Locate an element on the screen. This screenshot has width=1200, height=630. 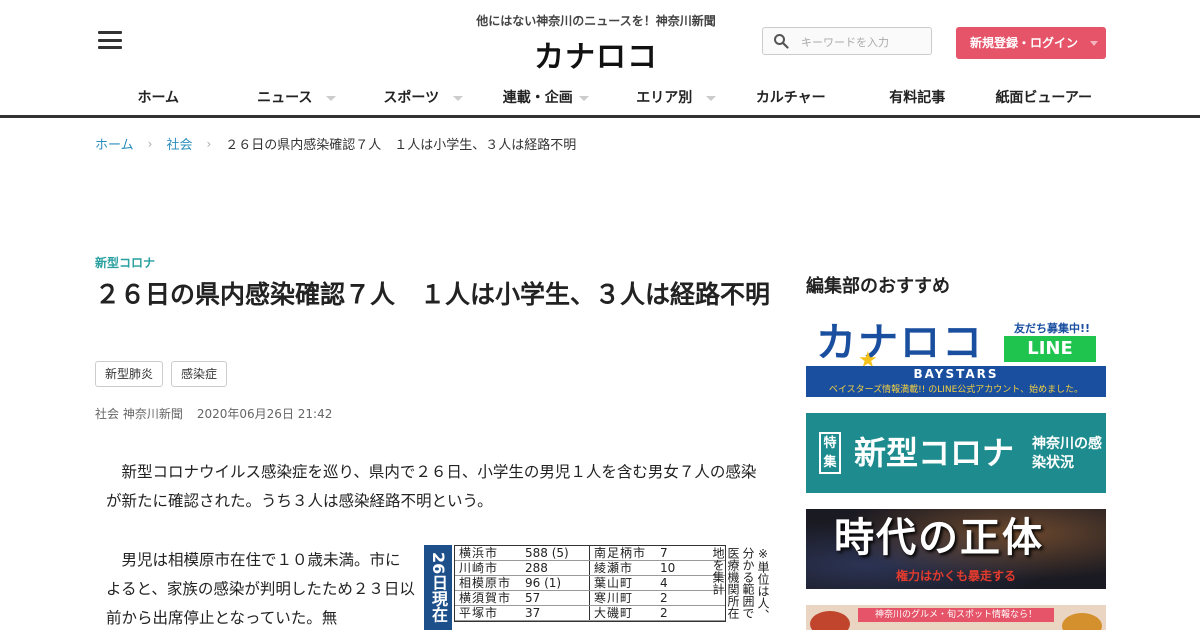
banner-logo: カナロコ is located at coordinates (900, 343).